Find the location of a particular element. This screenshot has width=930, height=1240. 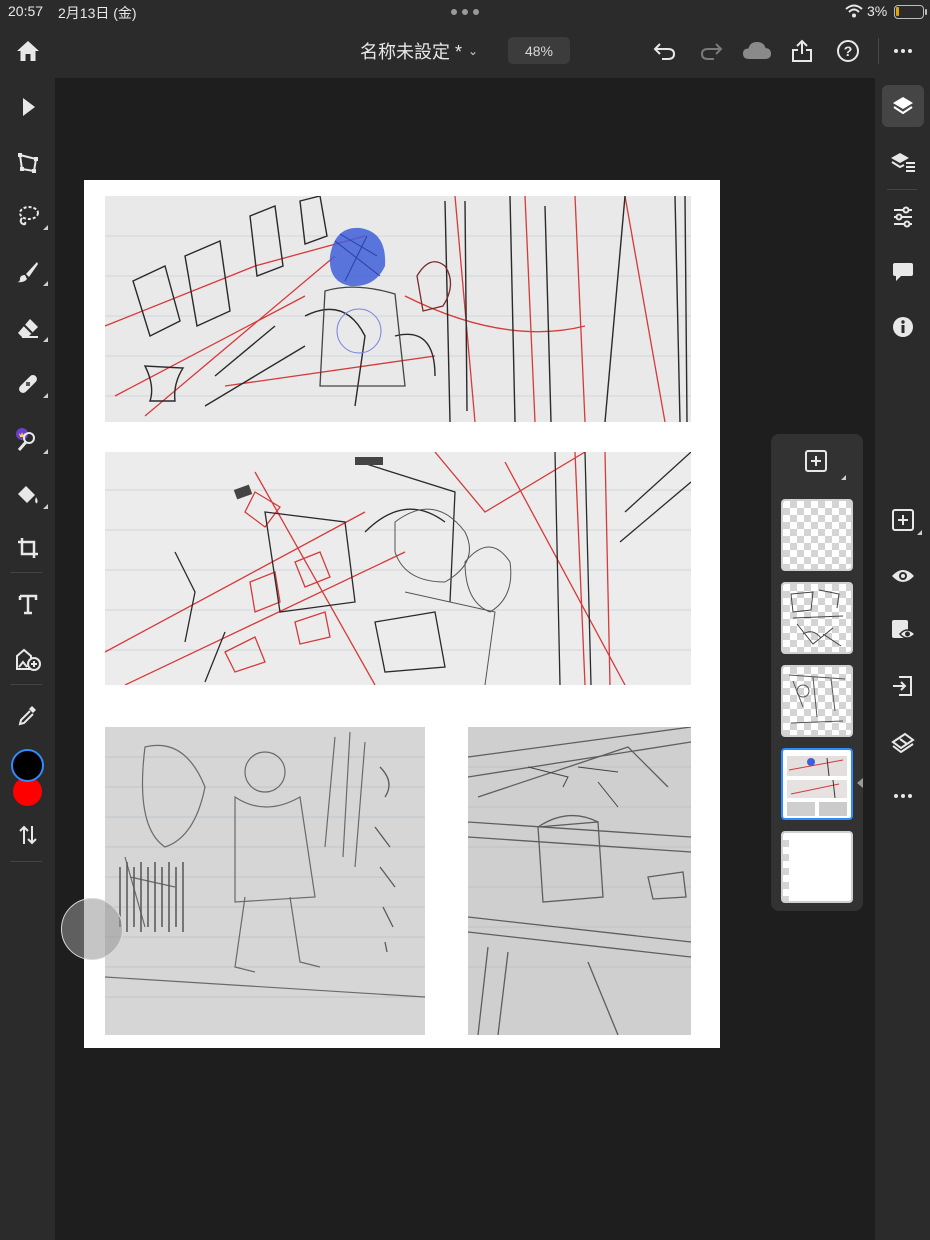

fill-tool is located at coordinates (28, 495).